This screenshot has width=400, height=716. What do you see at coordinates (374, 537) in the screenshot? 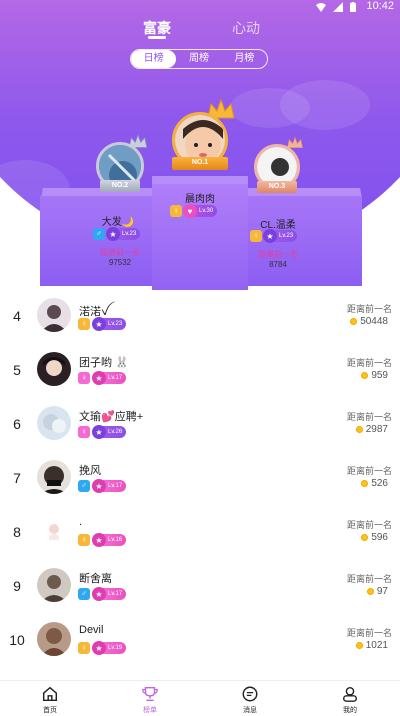
I see `score: 596` at bounding box center [374, 537].